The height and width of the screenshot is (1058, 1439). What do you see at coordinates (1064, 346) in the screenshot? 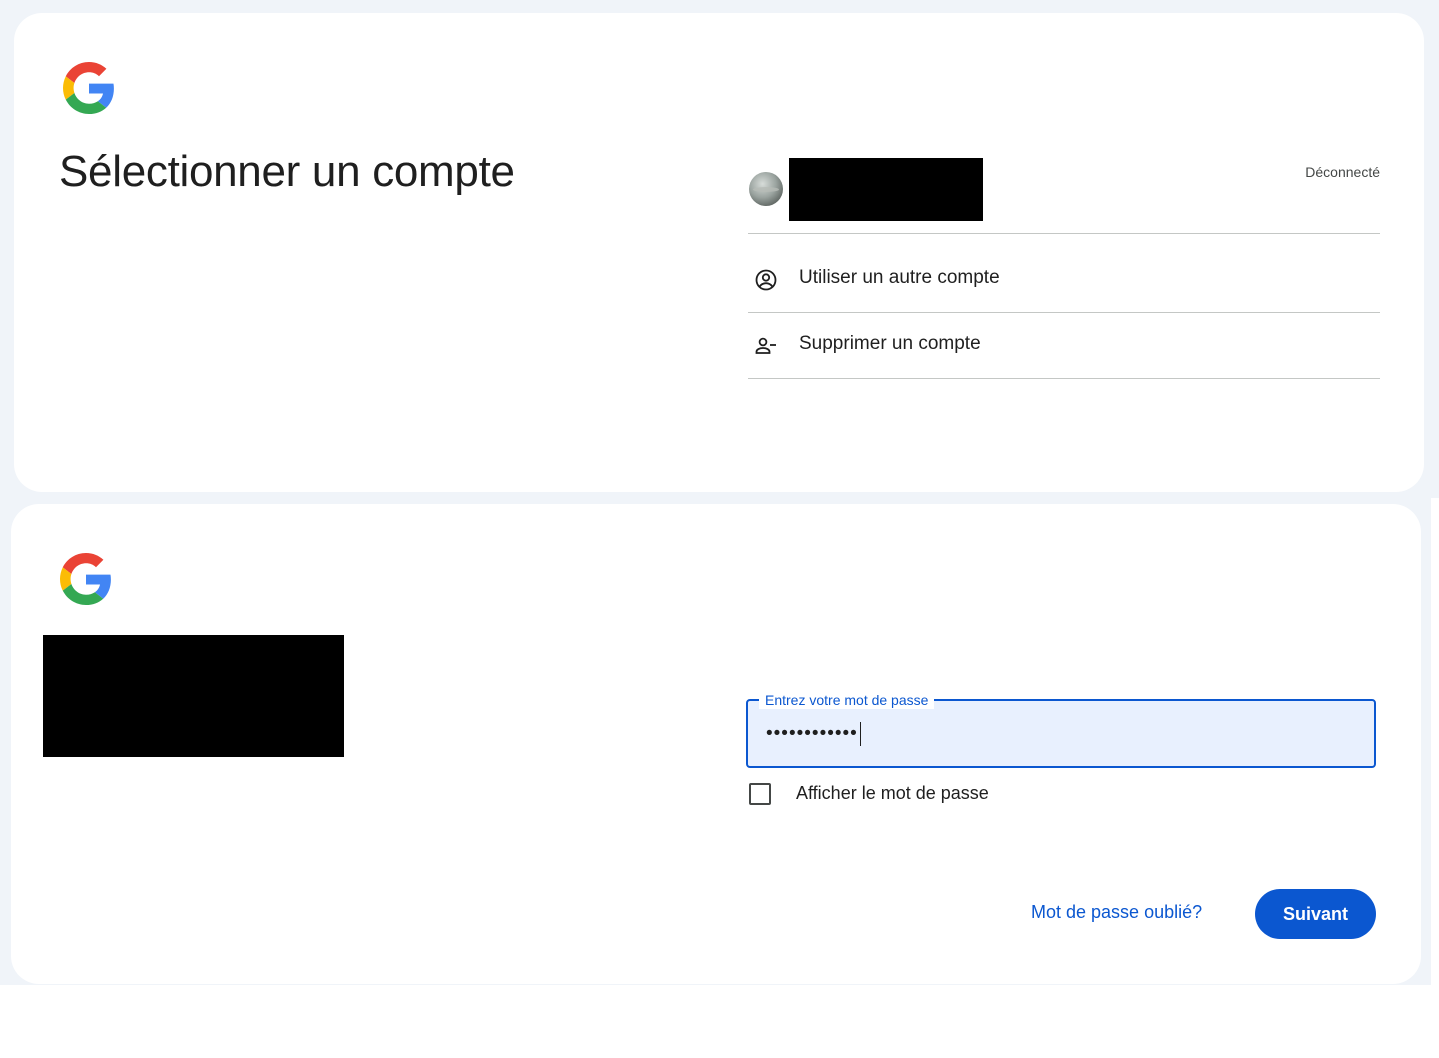
I see `remove-account-button: Supprimer un compte` at bounding box center [1064, 346].